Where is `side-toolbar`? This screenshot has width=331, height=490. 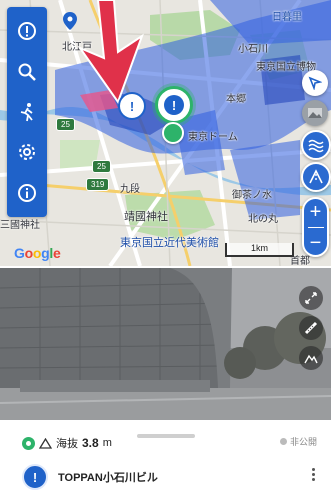
side-toolbar is located at coordinates (27, 112).